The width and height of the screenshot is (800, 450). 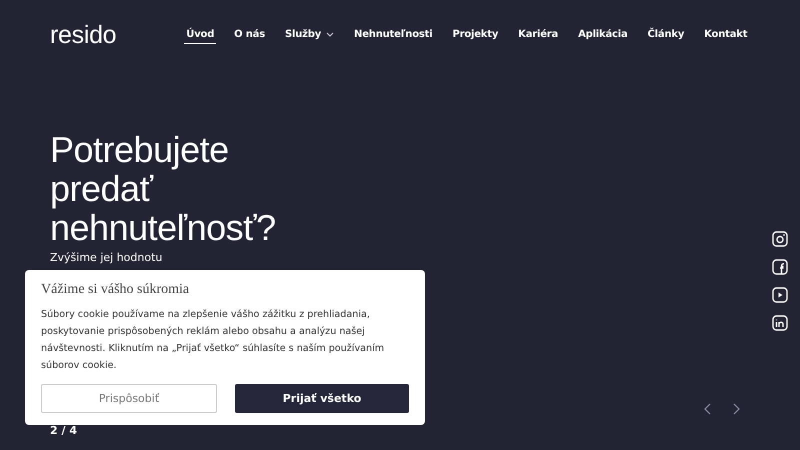 I want to click on linkedin-icon, so click(x=780, y=323).